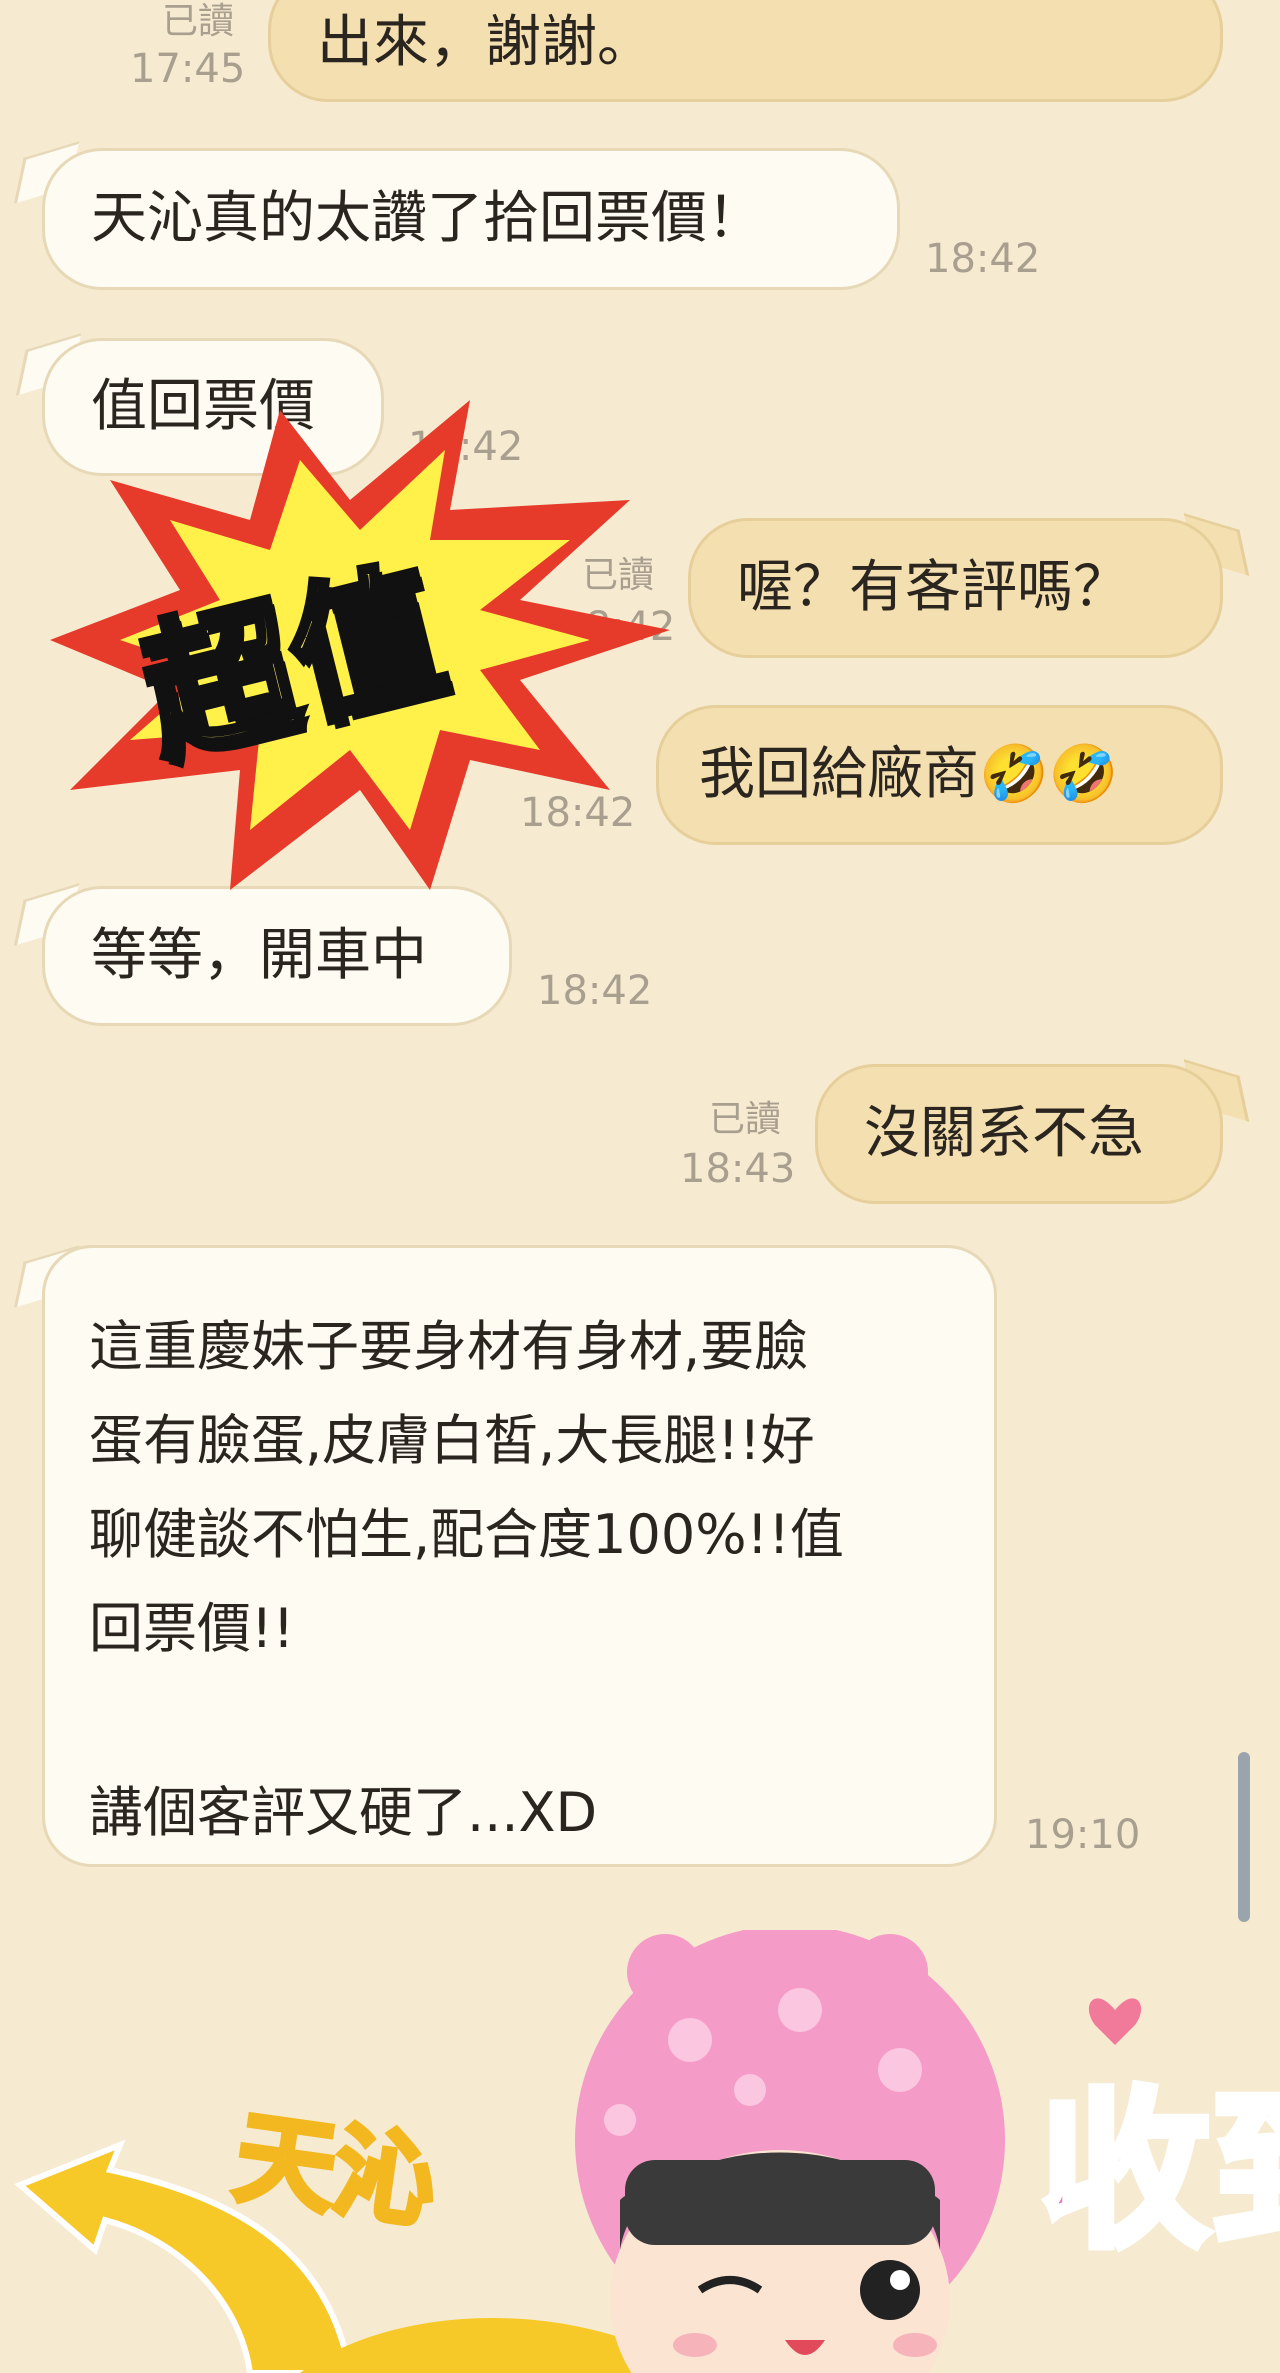 This screenshot has width=1280, height=2373. What do you see at coordinates (449, 1346) in the screenshot?
I see `message-line: 這重慶妹子要身材有身材,要臉` at bounding box center [449, 1346].